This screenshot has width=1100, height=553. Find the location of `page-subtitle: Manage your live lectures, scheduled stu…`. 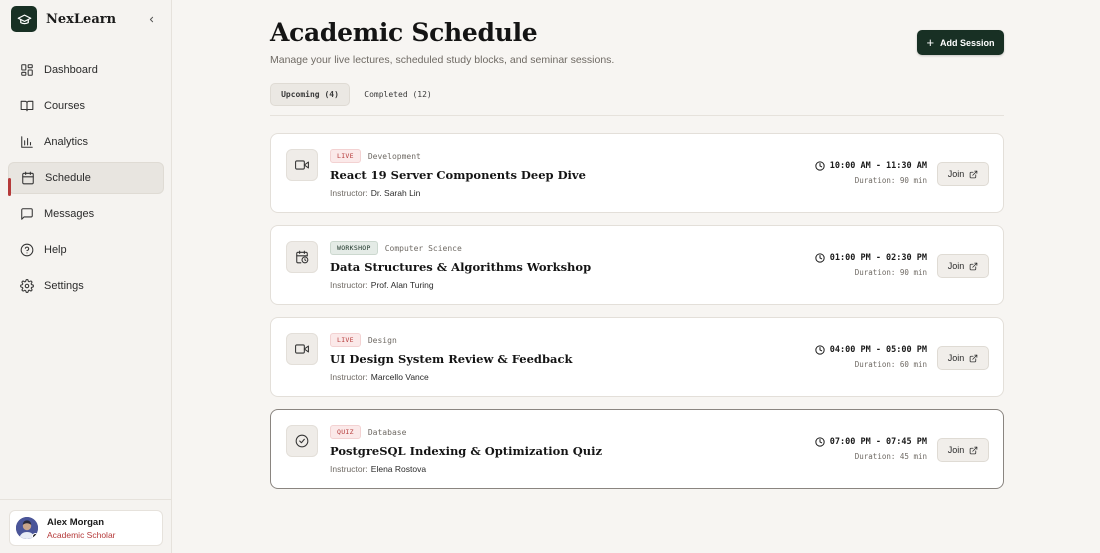

page-subtitle: Manage your live lectures, scheduled stu… is located at coordinates (442, 60).